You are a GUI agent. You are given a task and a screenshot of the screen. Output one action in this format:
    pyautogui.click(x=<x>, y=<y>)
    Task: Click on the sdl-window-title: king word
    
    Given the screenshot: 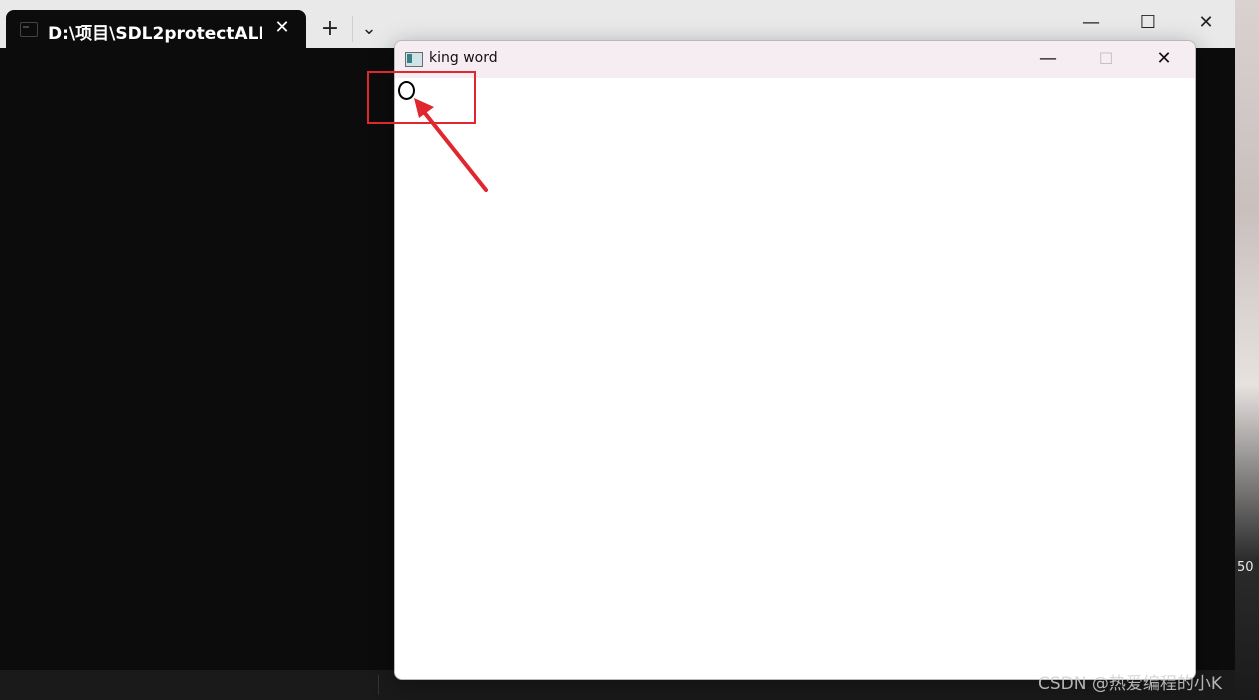 What is the action you would take?
    pyautogui.click(x=463, y=58)
    